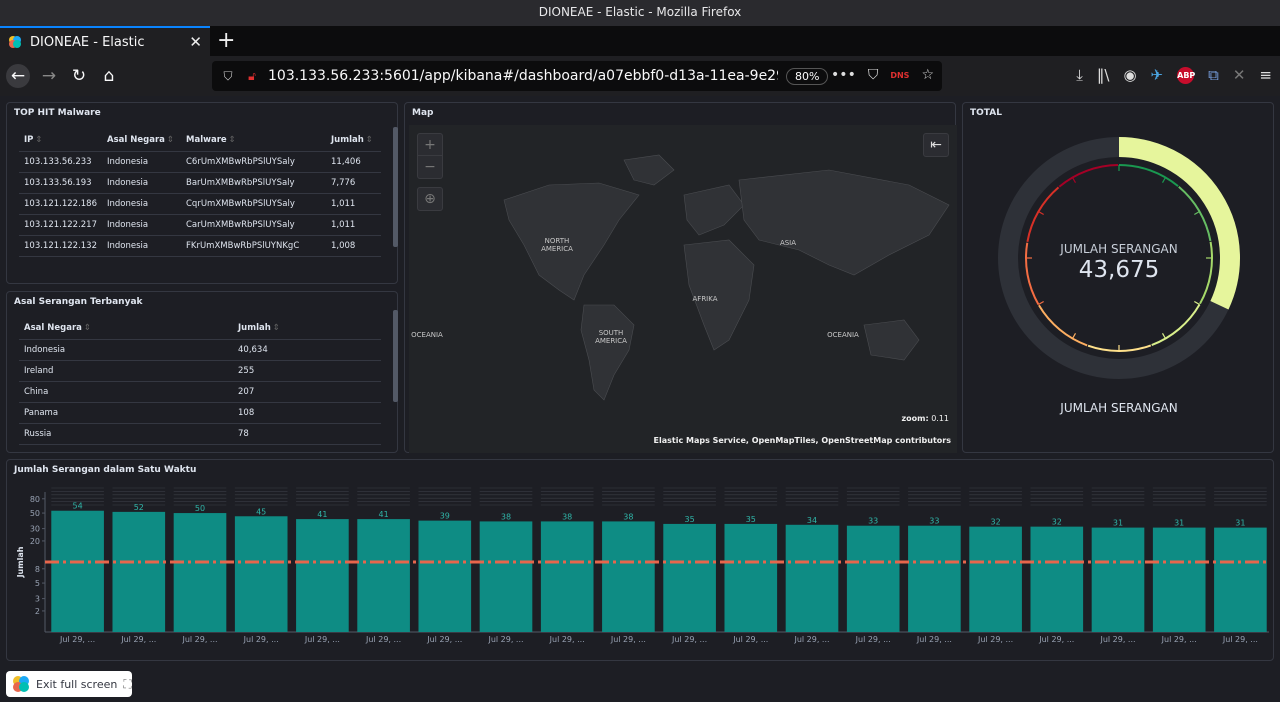  What do you see at coordinates (195, 42) in the screenshot?
I see `close-tab-icon: ✕` at bounding box center [195, 42].